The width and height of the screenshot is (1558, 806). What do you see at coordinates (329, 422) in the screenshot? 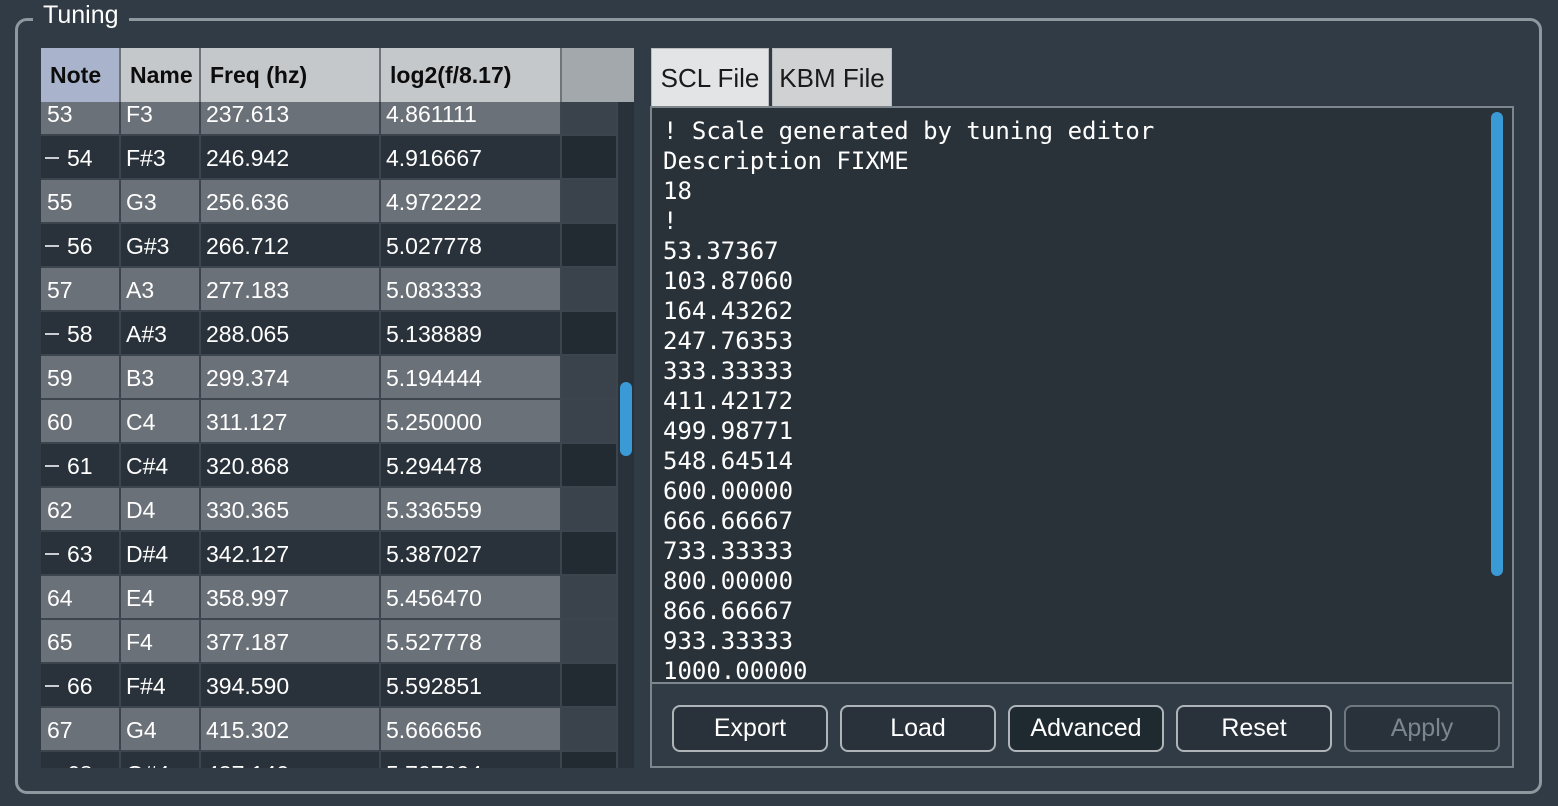
I see `table-row: 60 C4 311.127 5.250000` at bounding box center [329, 422].